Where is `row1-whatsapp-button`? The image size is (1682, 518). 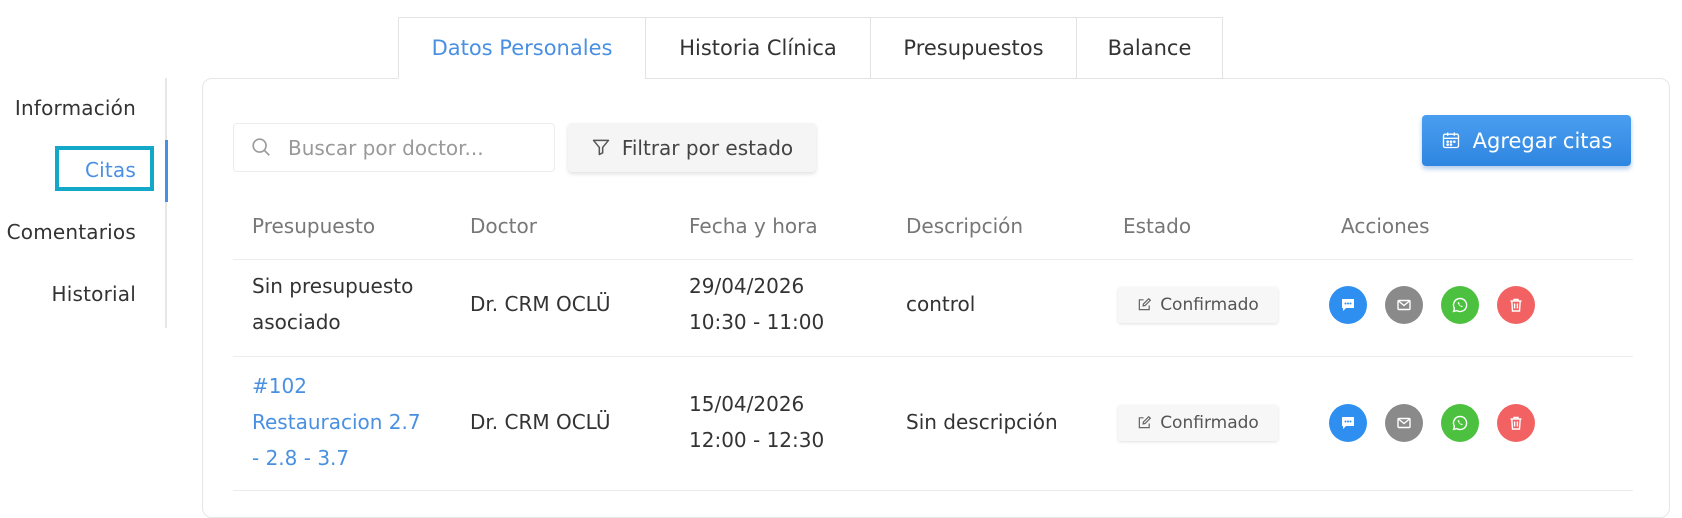 row1-whatsapp-button is located at coordinates (1460, 305).